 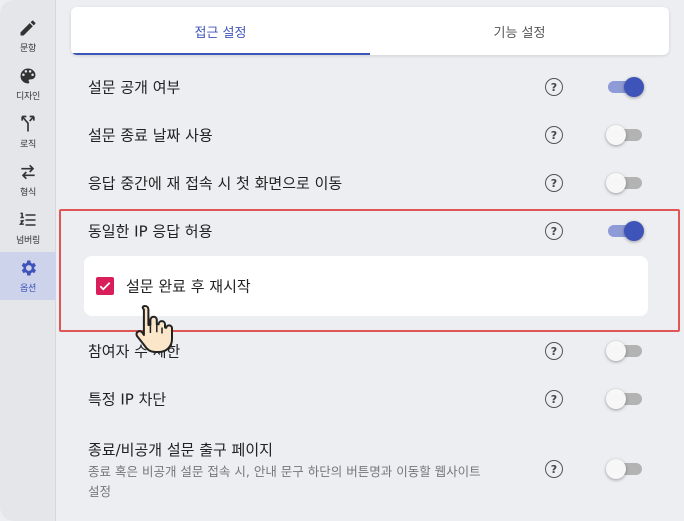 What do you see at coordinates (28, 228) in the screenshot?
I see `sidebar-item-numbering: 넘버링` at bounding box center [28, 228].